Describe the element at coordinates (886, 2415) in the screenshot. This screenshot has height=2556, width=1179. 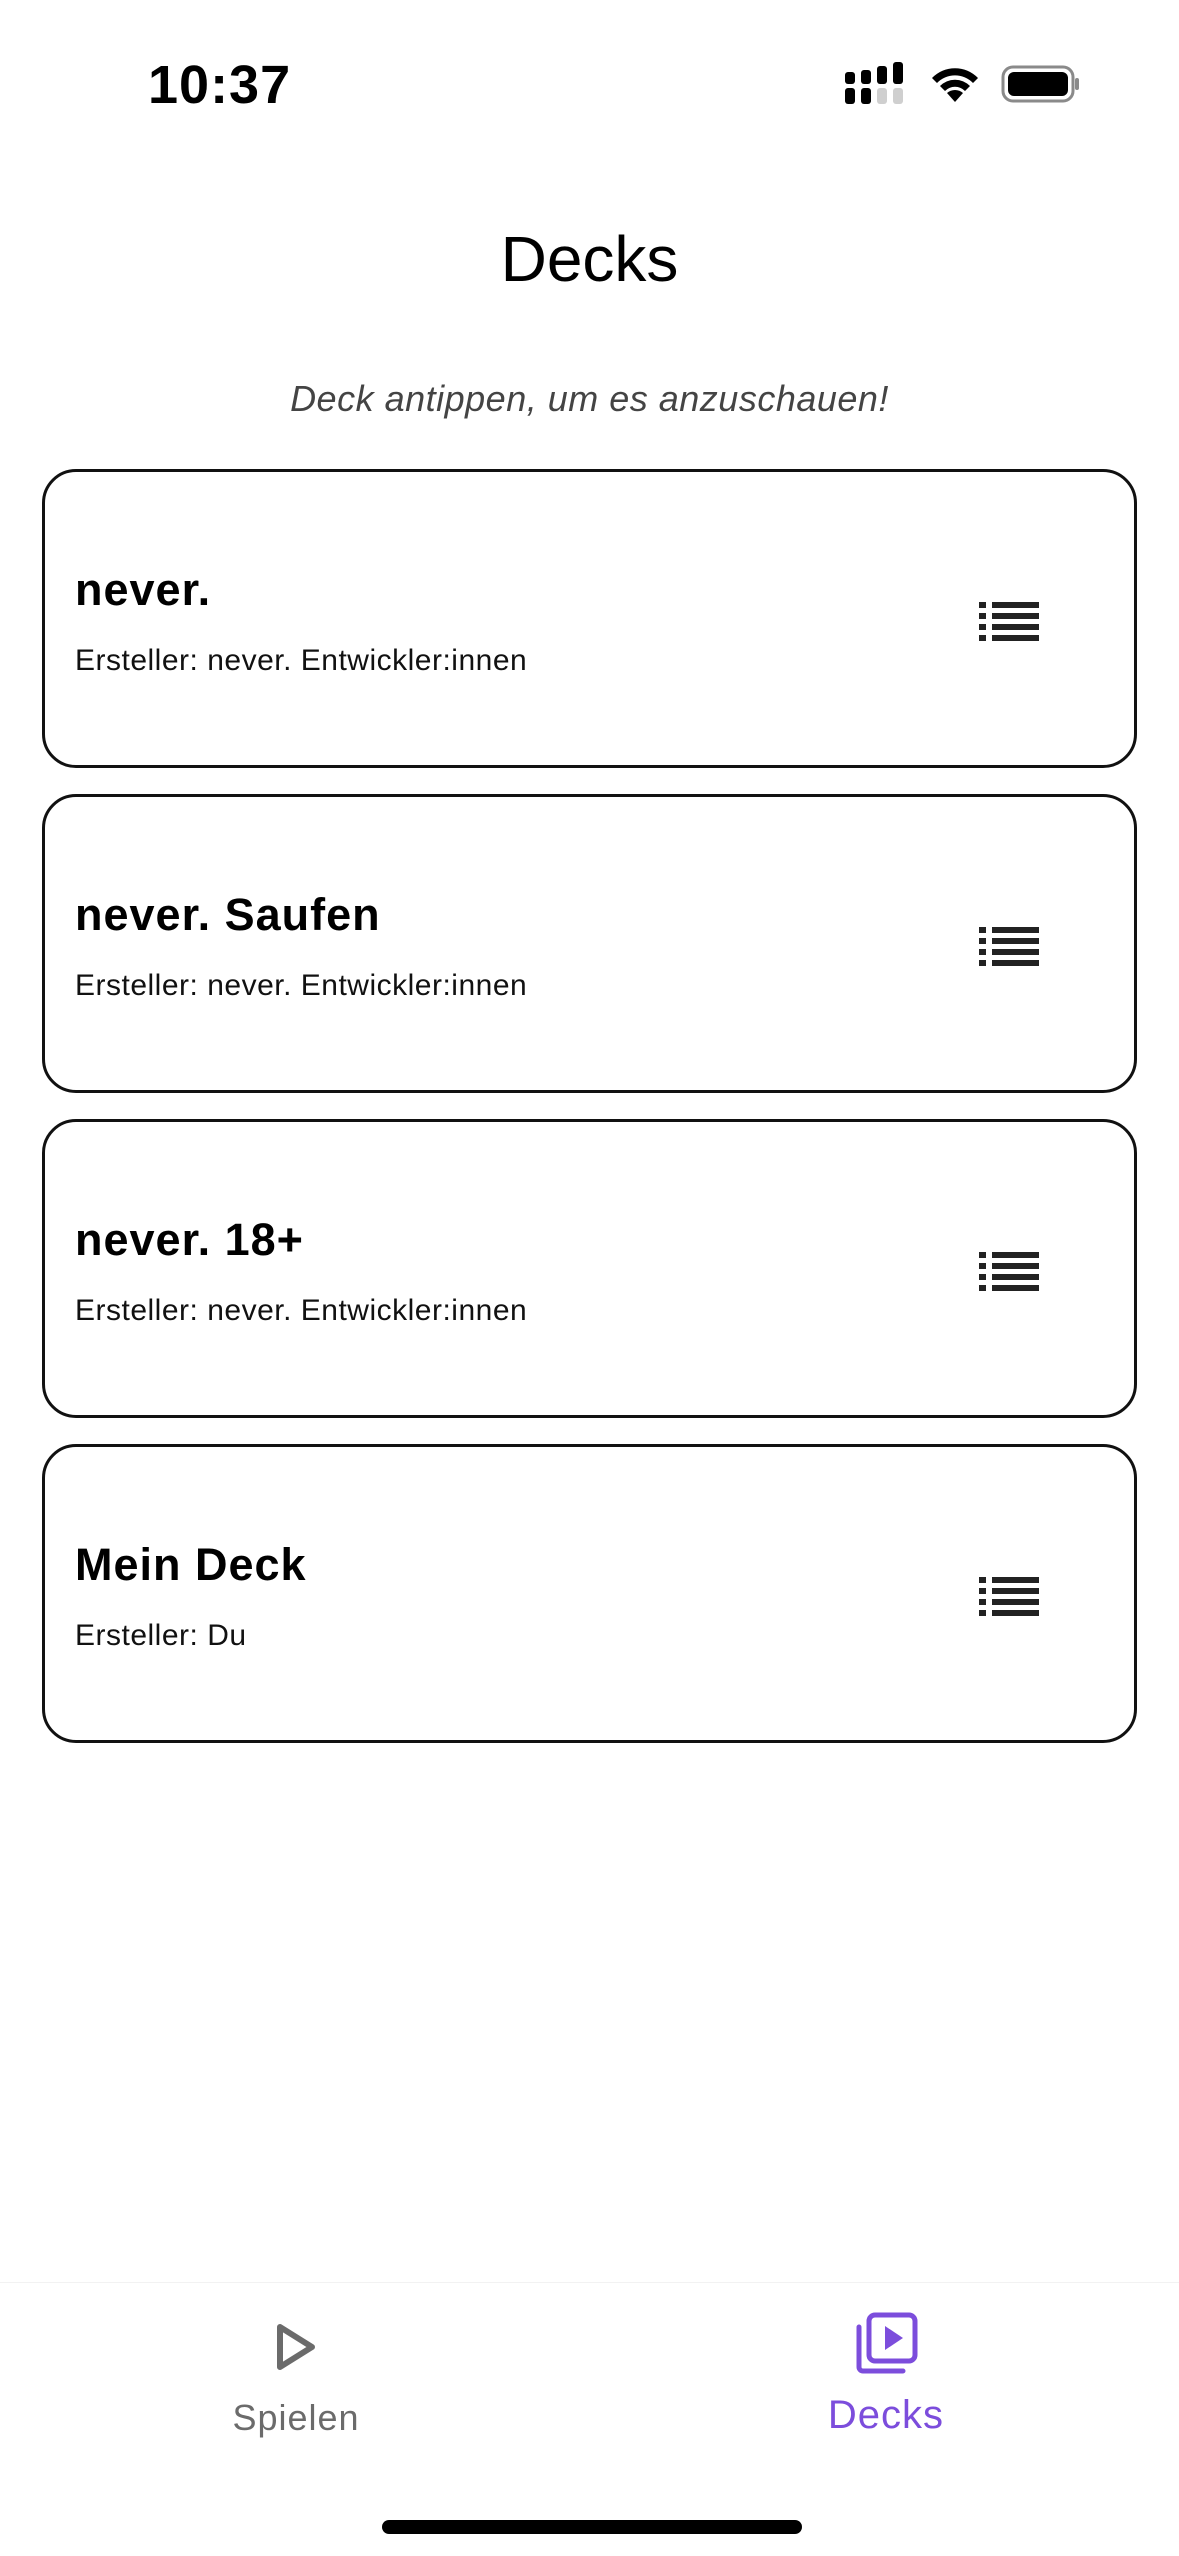
I see `nav-label-decks: Decks` at that location.